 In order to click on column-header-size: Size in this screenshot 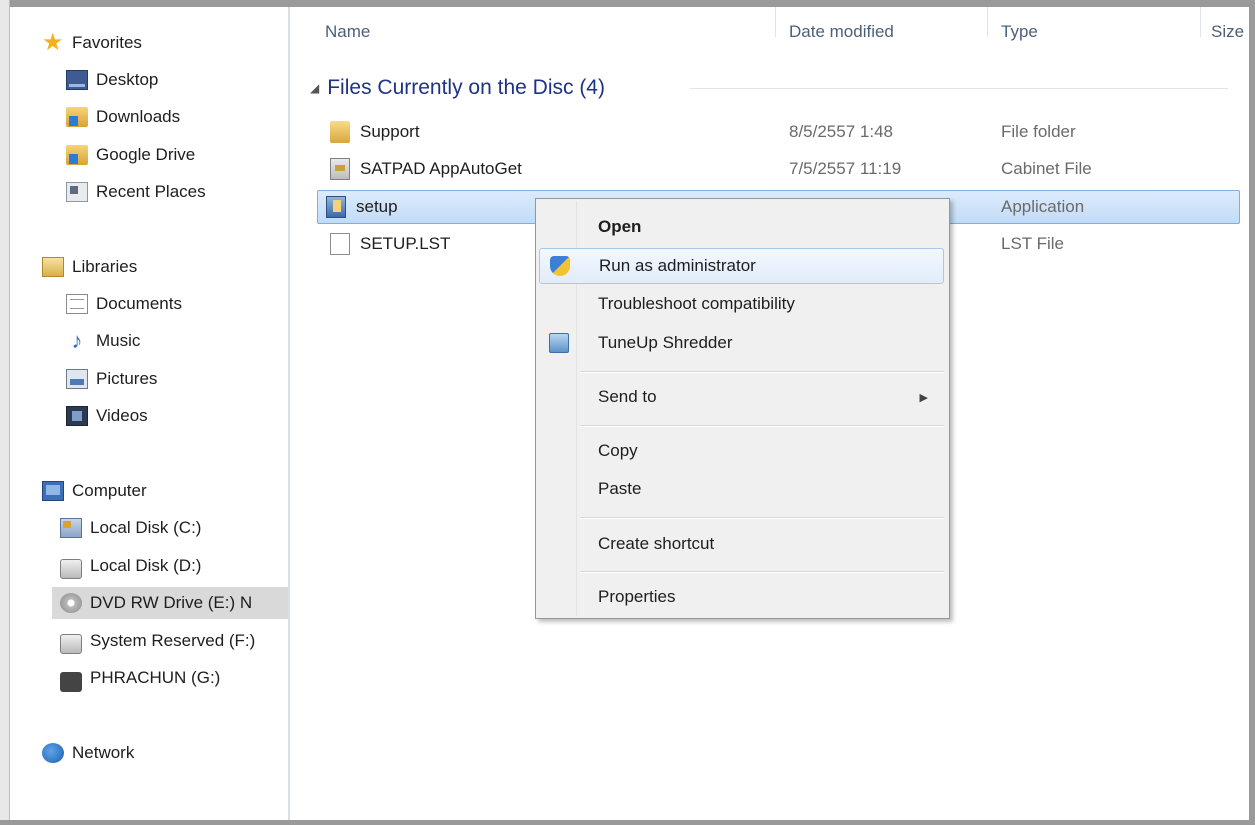, I will do `click(1230, 29)`.